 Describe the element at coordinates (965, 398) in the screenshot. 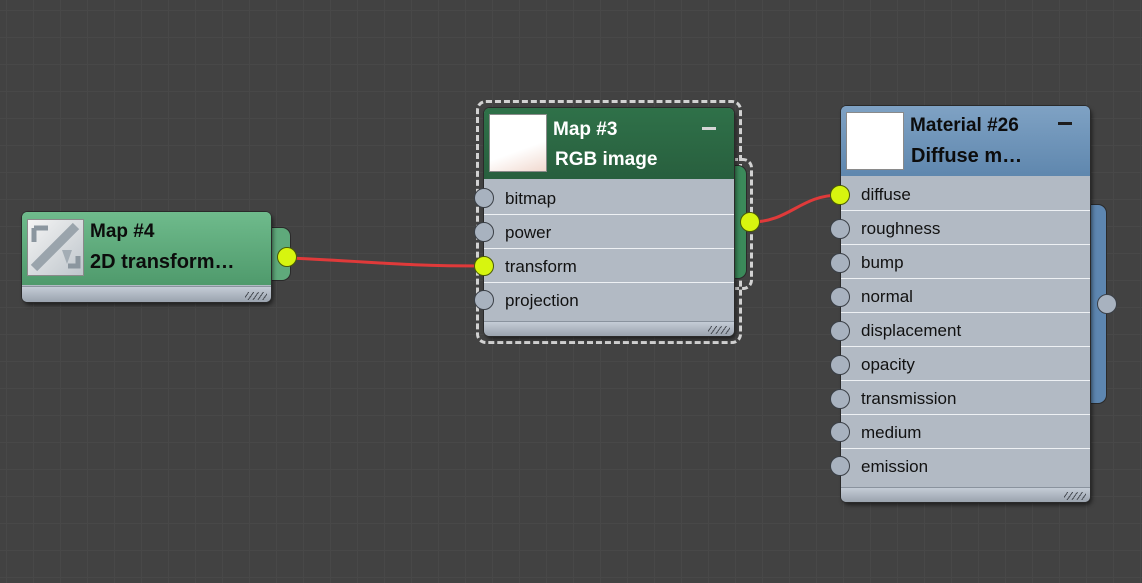

I see `material26-input-transmission: transmission` at that location.